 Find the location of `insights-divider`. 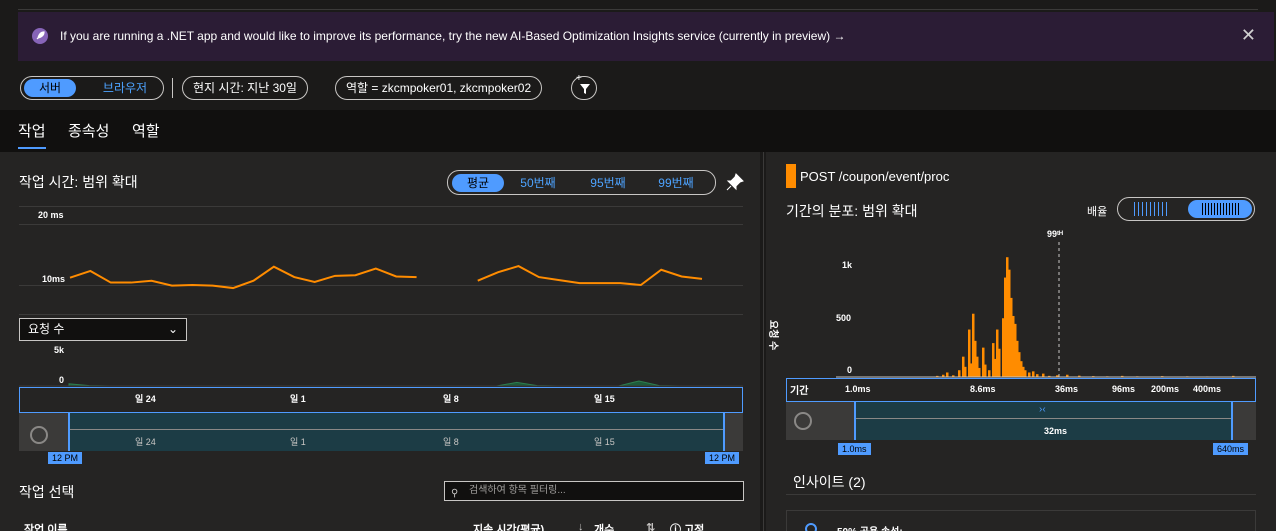

insights-divider is located at coordinates (1021, 494).